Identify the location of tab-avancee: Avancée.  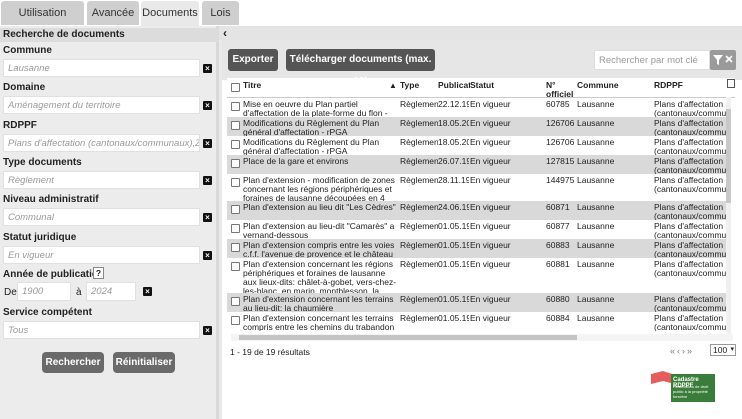
(113, 13).